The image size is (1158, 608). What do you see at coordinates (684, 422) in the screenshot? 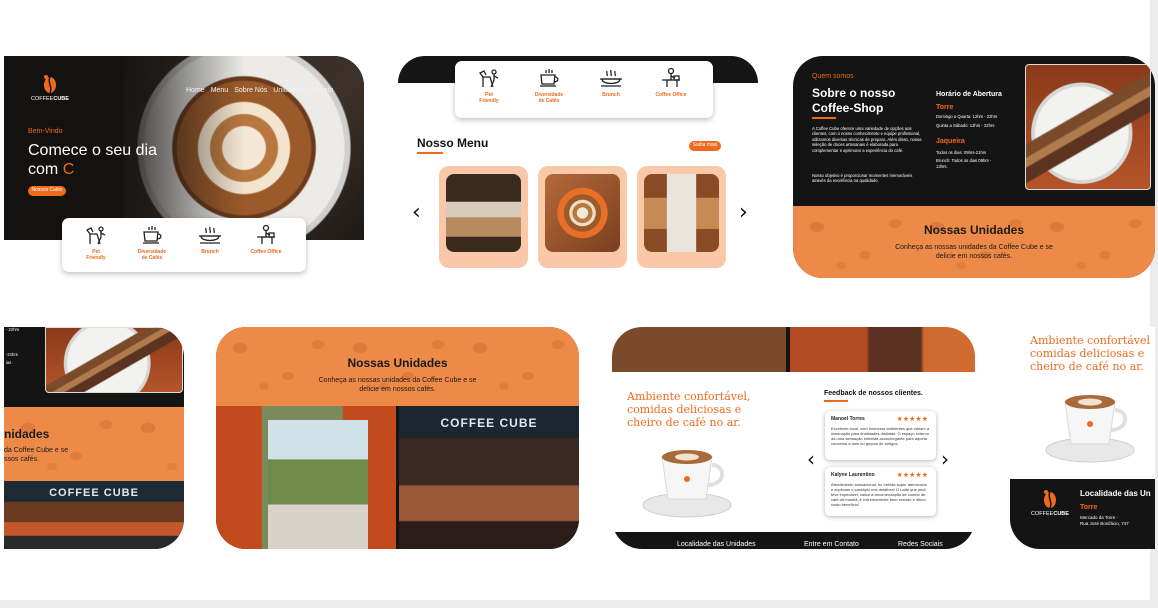
I see `ambience-line-3: cheiro de café no ar.` at bounding box center [684, 422].